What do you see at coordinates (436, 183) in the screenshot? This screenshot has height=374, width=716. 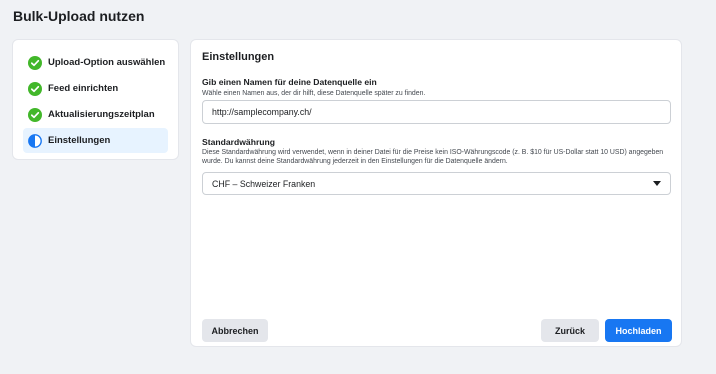 I see `currency-select: CHF – Schweizer Franken` at bounding box center [436, 183].